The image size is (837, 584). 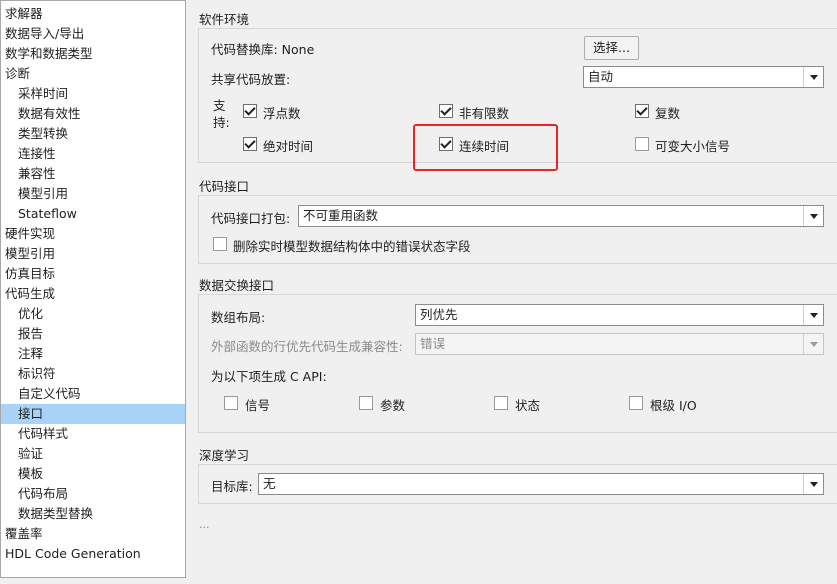 What do you see at coordinates (642, 144) in the screenshot?
I see `variable-size-checkbox` at bounding box center [642, 144].